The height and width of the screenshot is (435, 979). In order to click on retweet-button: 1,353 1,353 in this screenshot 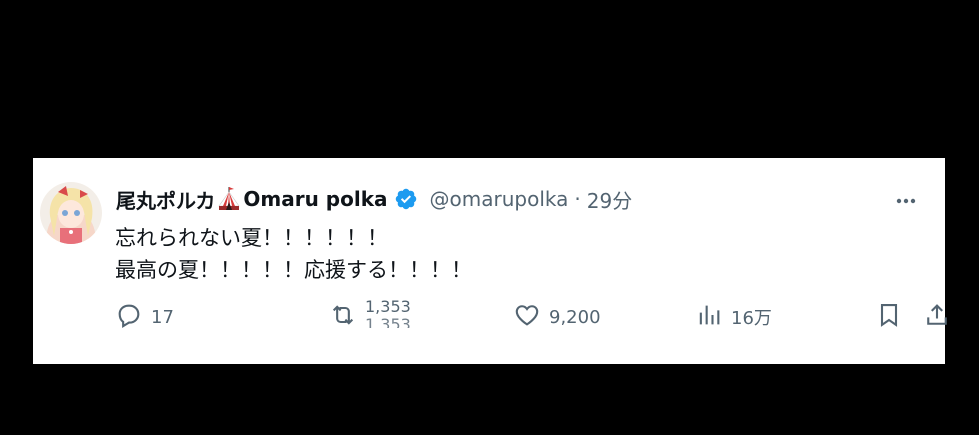, I will do `click(370, 316)`.